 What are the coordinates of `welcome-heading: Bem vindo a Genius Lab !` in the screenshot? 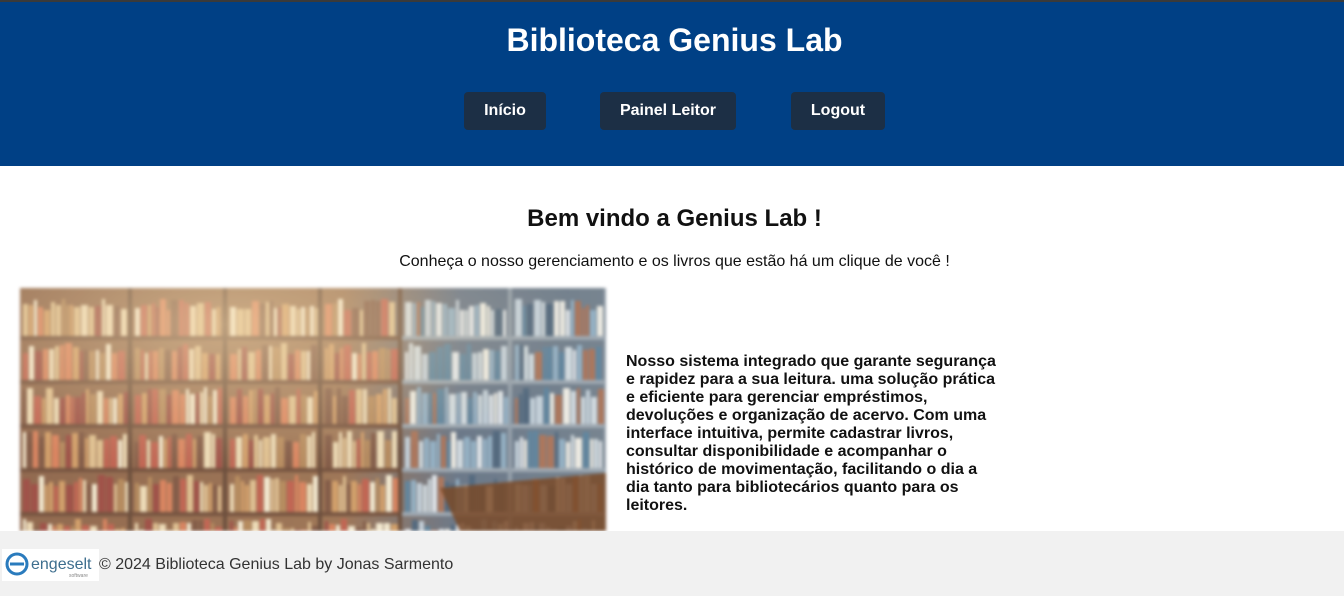 It's located at (674, 218).